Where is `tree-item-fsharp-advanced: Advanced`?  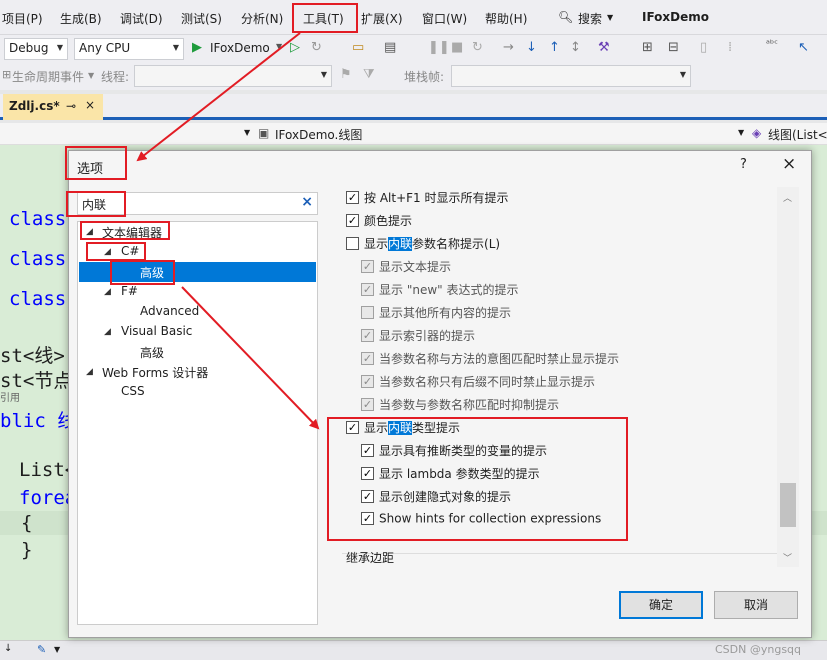 tree-item-fsharp-advanced: Advanced is located at coordinates (197, 312).